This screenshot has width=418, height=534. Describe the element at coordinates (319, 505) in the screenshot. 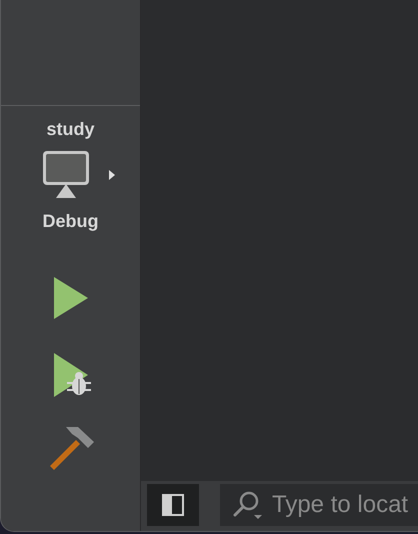

I see `locate-field: Type to locat` at that location.